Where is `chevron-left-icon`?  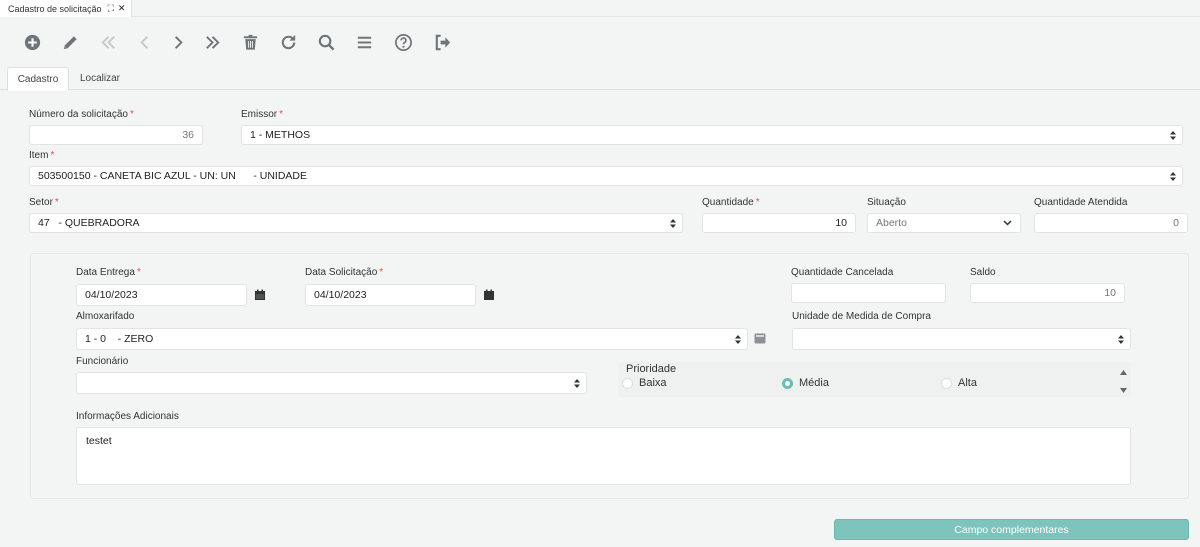 chevron-left-icon is located at coordinates (143, 42).